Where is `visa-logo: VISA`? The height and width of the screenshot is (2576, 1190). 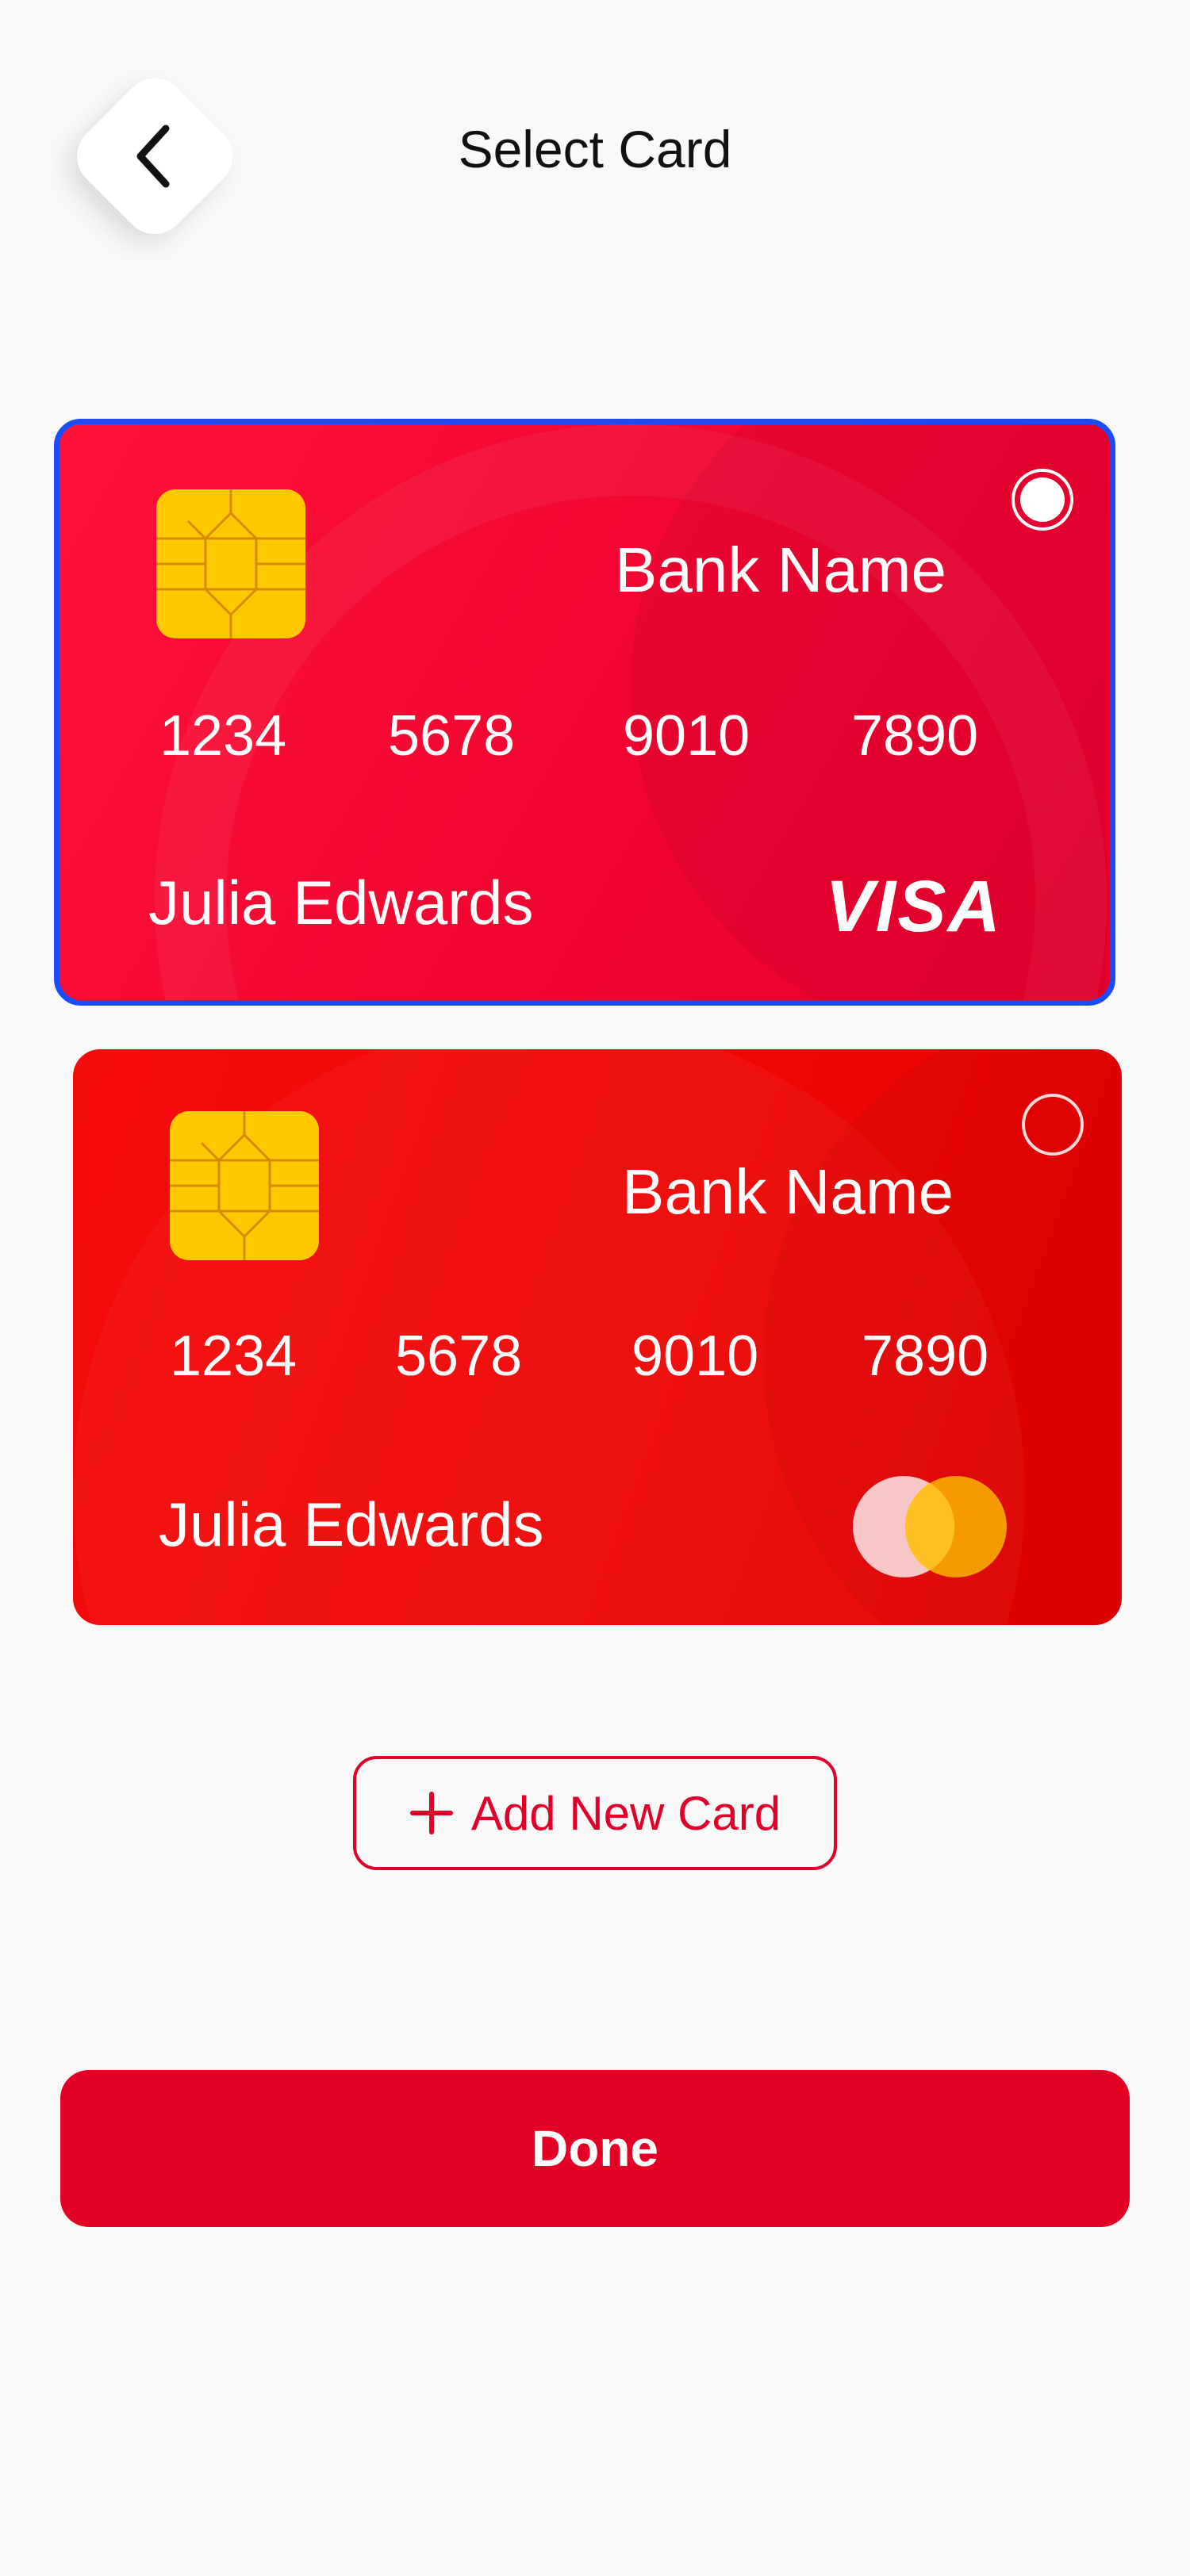 visa-logo: VISA is located at coordinates (913, 907).